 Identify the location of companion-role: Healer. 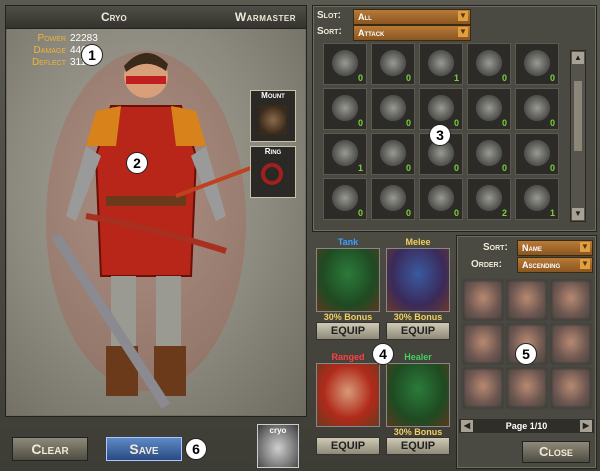
(418, 357).